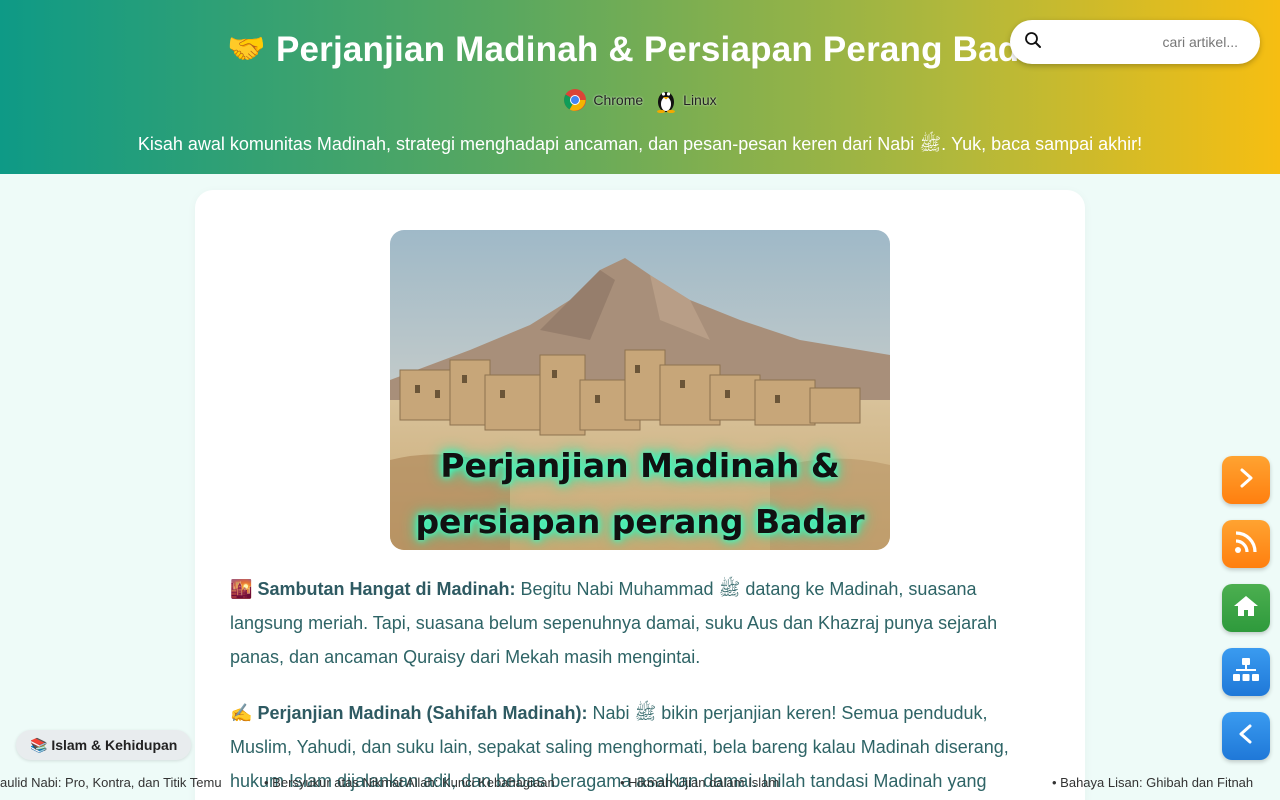 The width and height of the screenshot is (1280, 800). I want to click on back-button, so click(1246, 736).